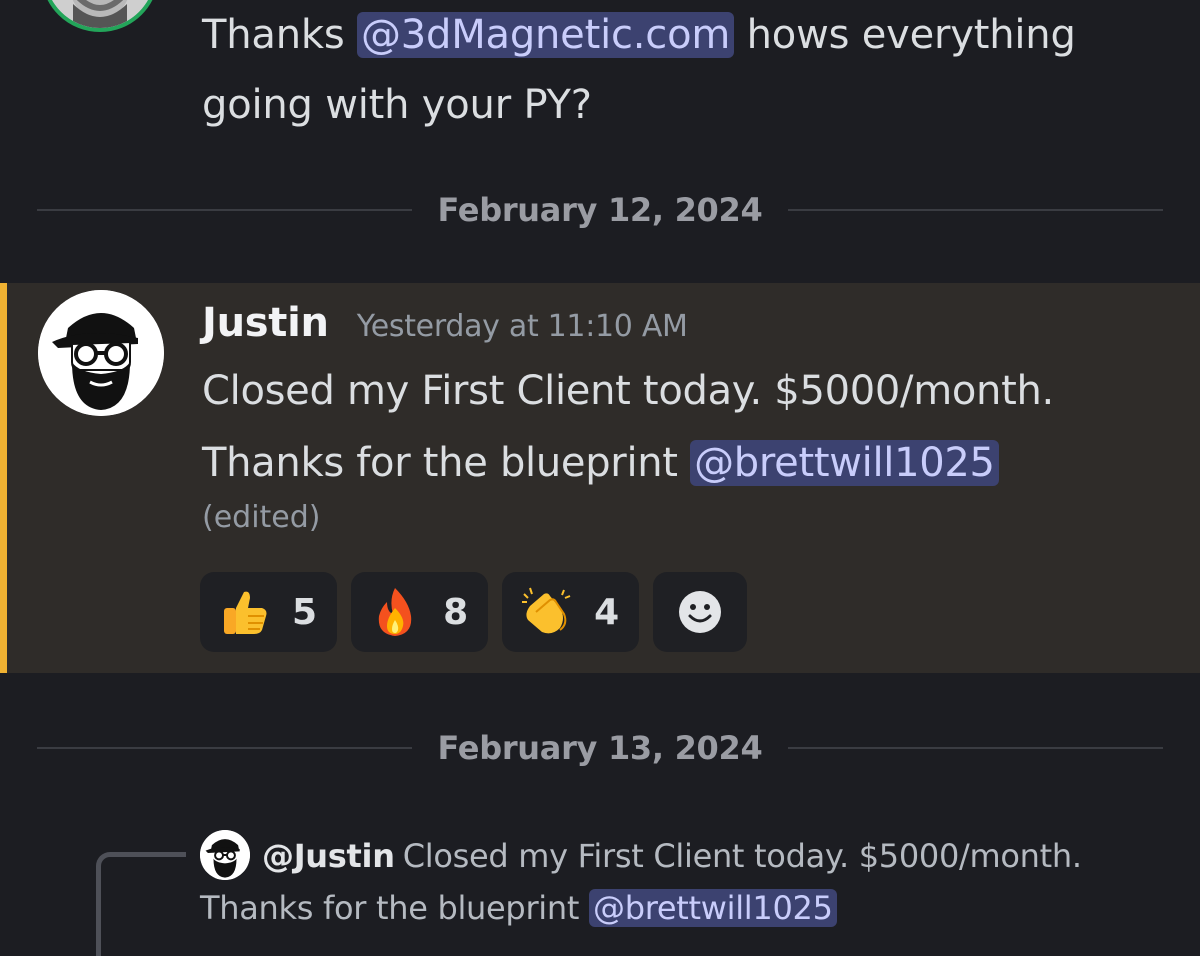  I want to click on smiley-icon, so click(700, 612).